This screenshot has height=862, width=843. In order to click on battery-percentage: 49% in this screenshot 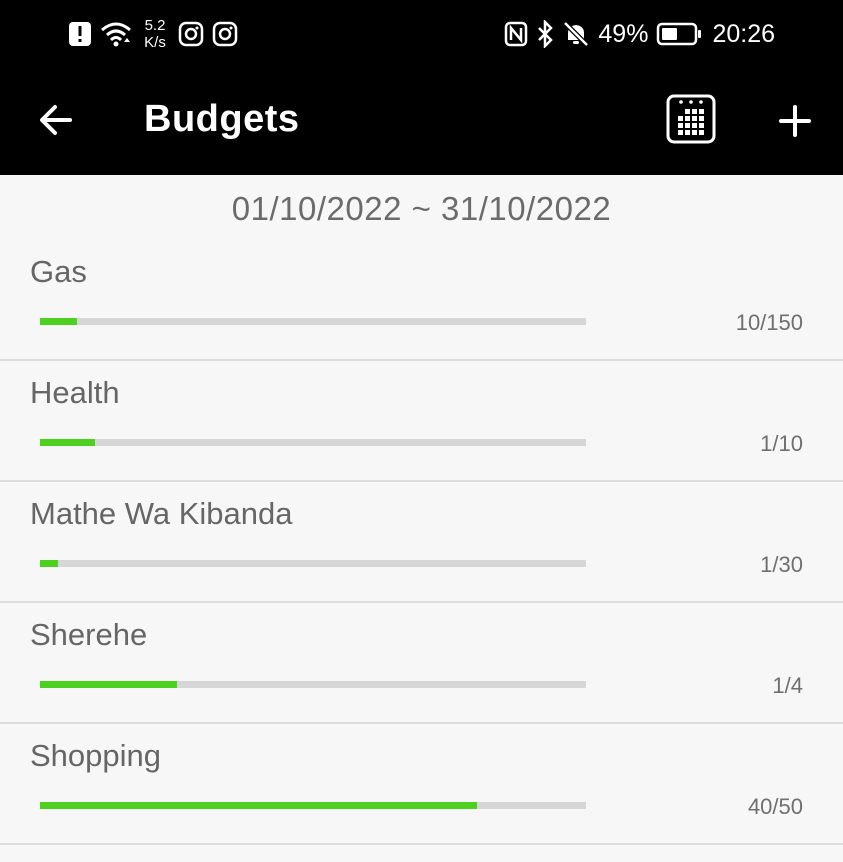, I will do `click(623, 33)`.